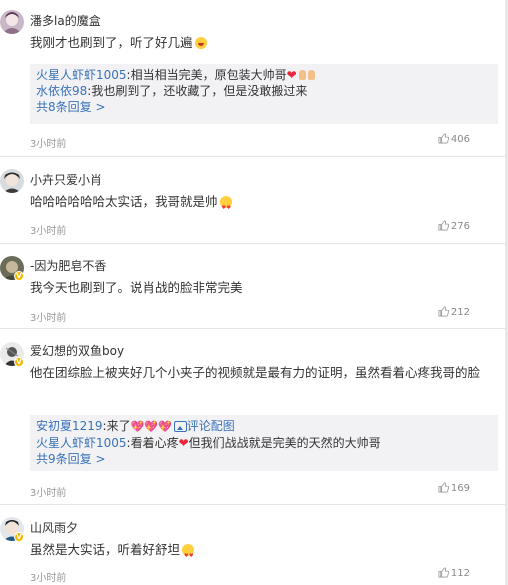 This screenshot has width=508, height=585. I want to click on comment-image-link: 评论配图, so click(211, 426).